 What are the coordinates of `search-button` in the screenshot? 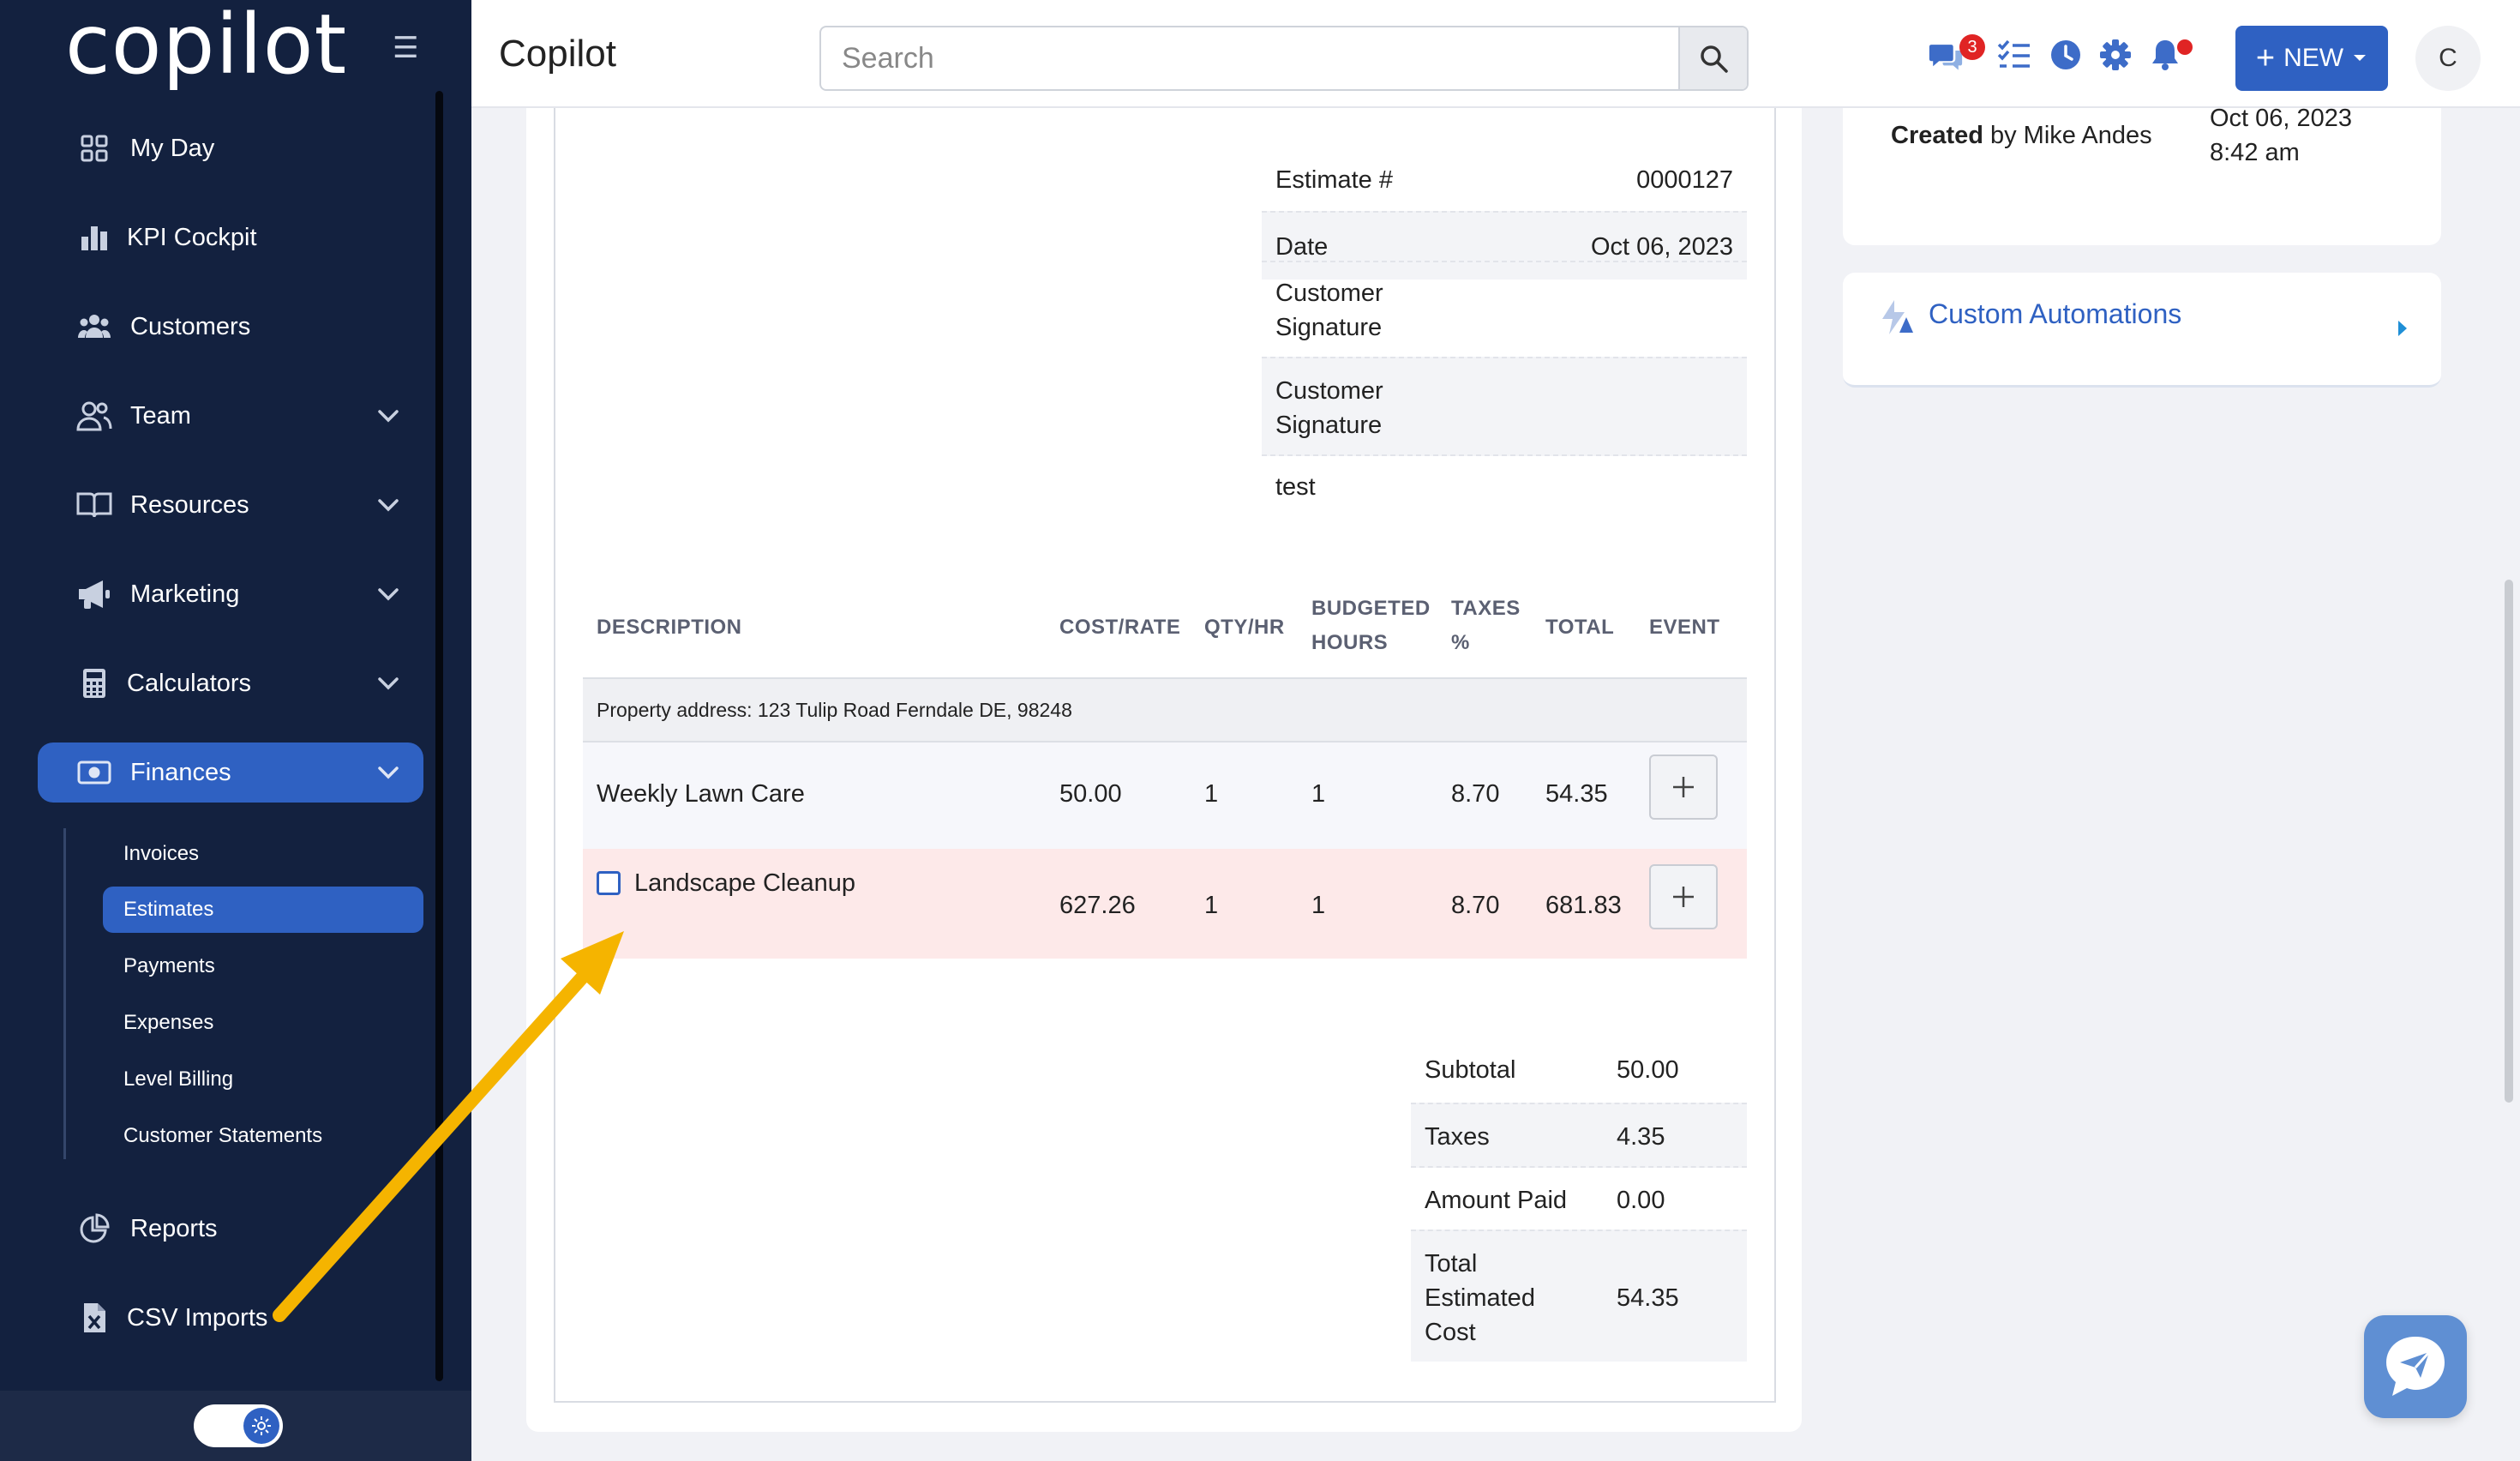 It's located at (1712, 58).